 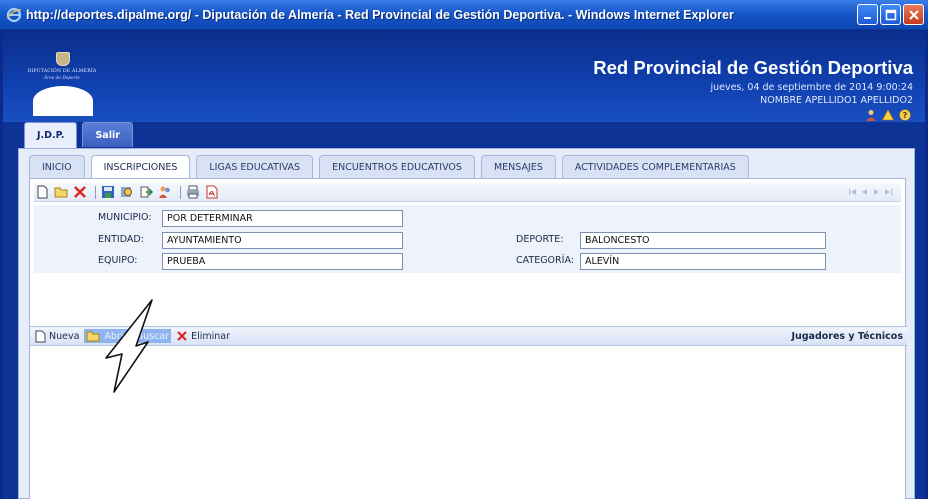 I want to click on categoria-label: CATEGORÍA:, so click(x=545, y=260).